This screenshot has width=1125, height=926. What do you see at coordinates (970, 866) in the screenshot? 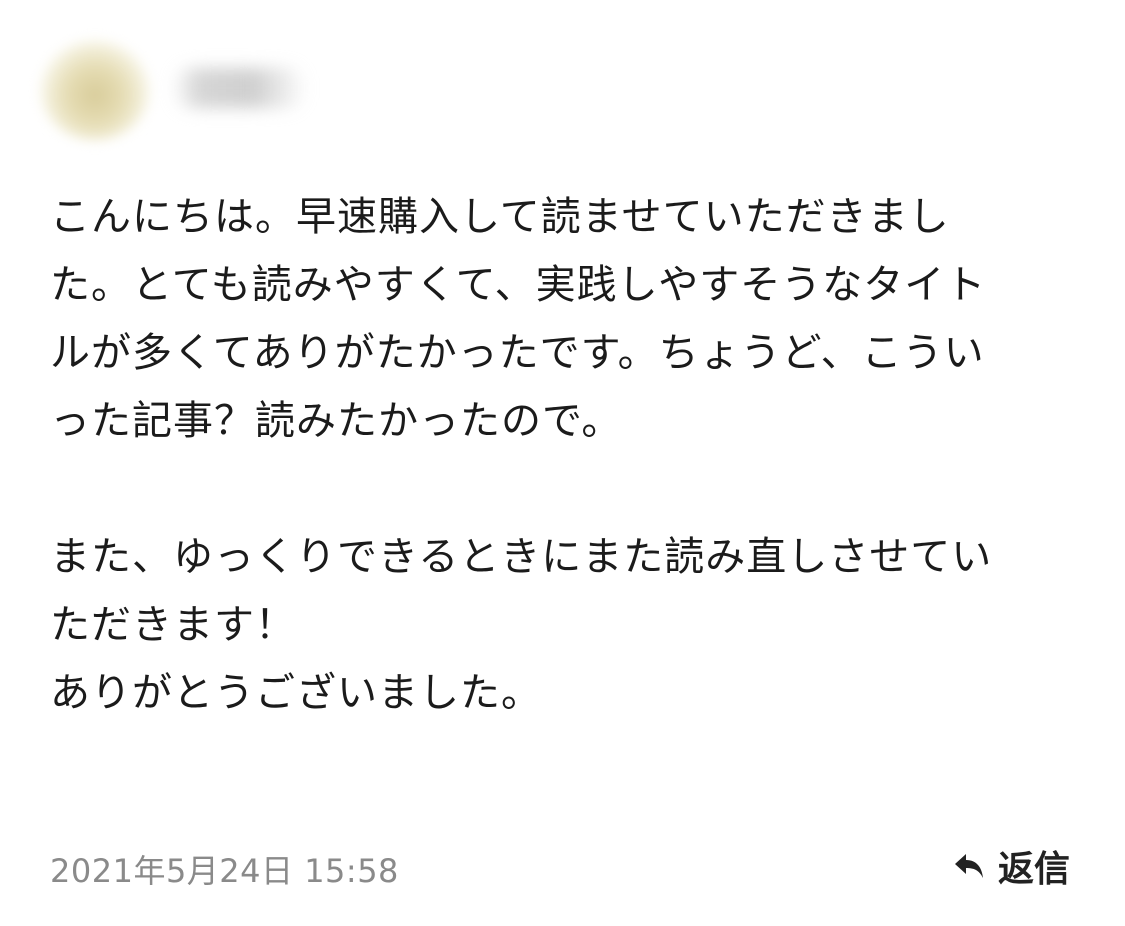
I see `reply-arrow-icon` at bounding box center [970, 866].